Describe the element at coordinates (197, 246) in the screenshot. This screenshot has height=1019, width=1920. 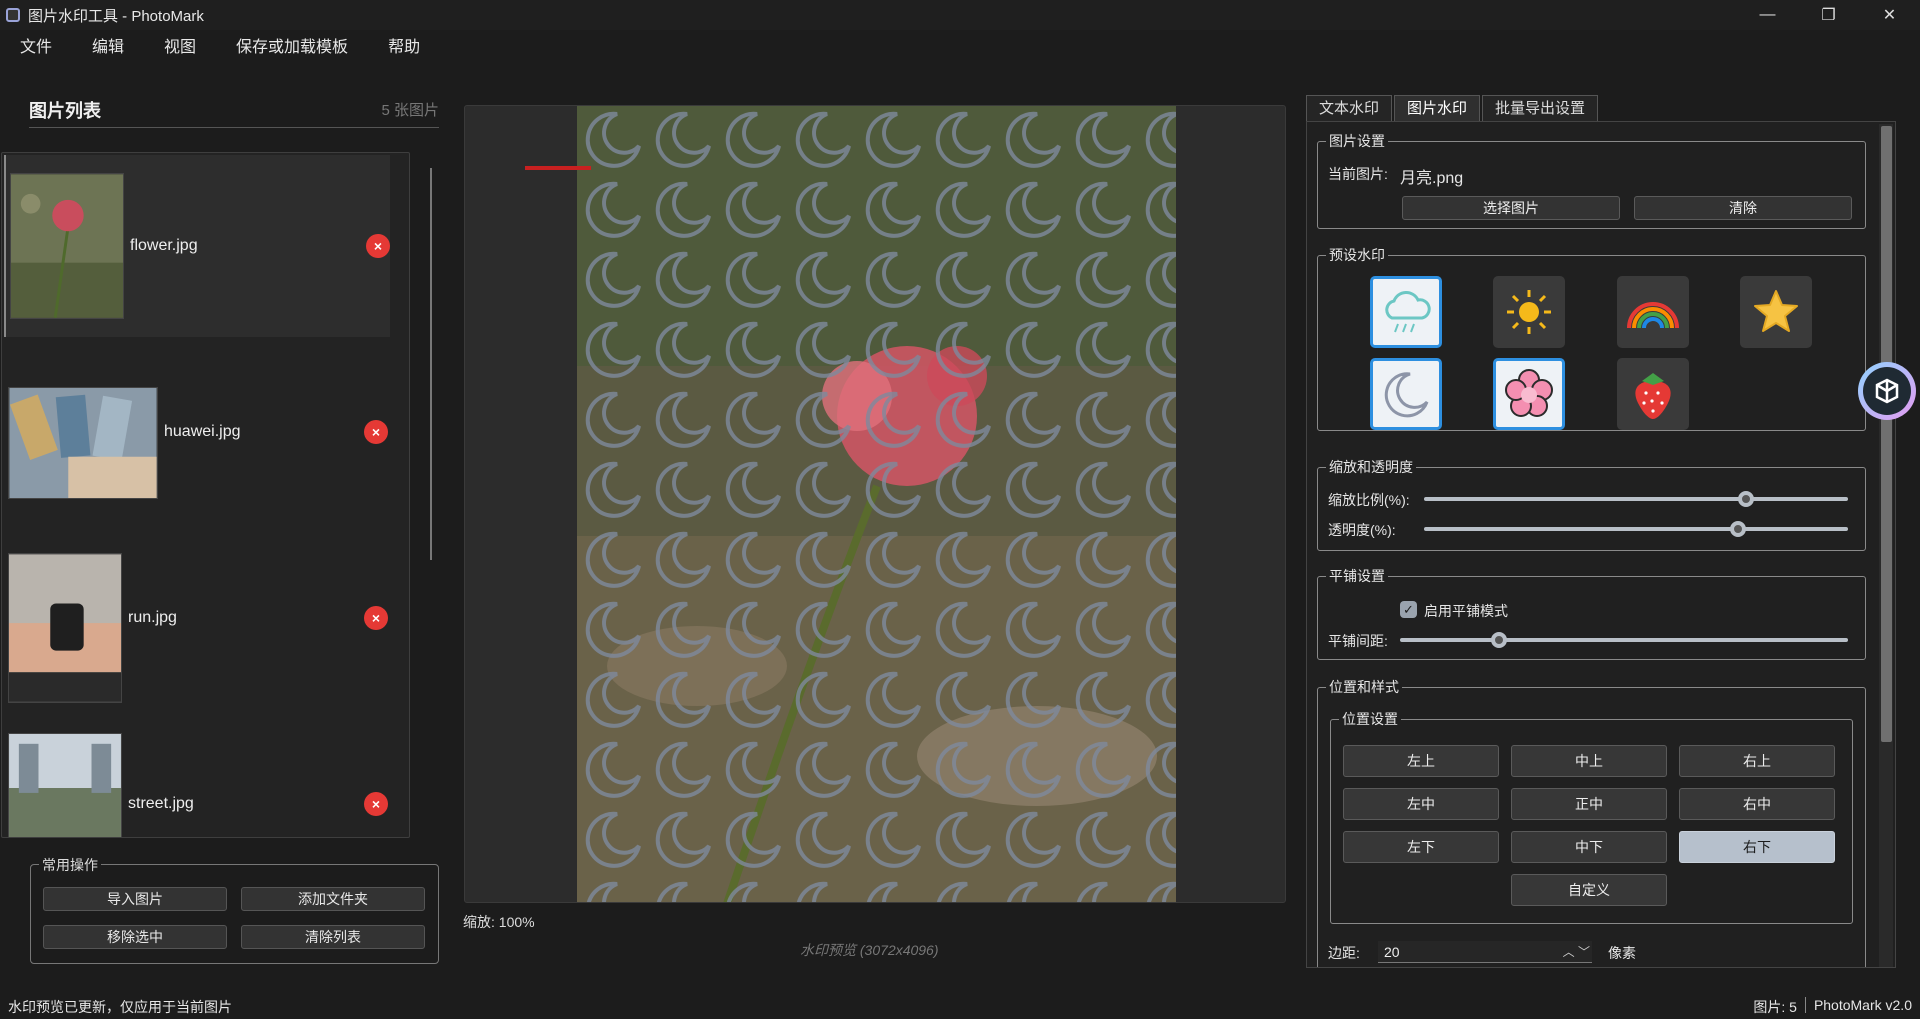
I see `list-item-flower: flower.jpg ×` at that location.